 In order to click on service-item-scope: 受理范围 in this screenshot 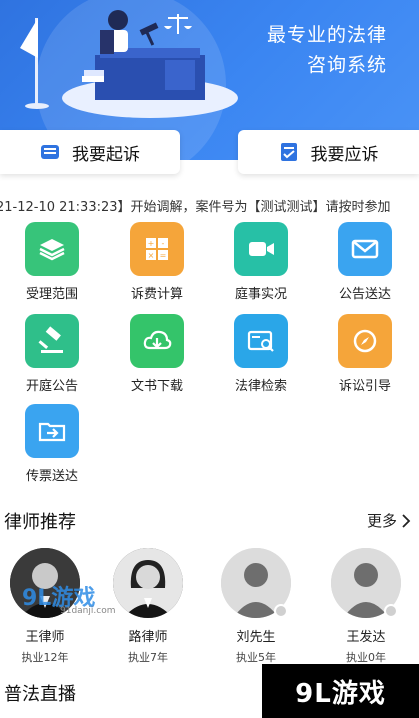, I will do `click(52, 262)`.